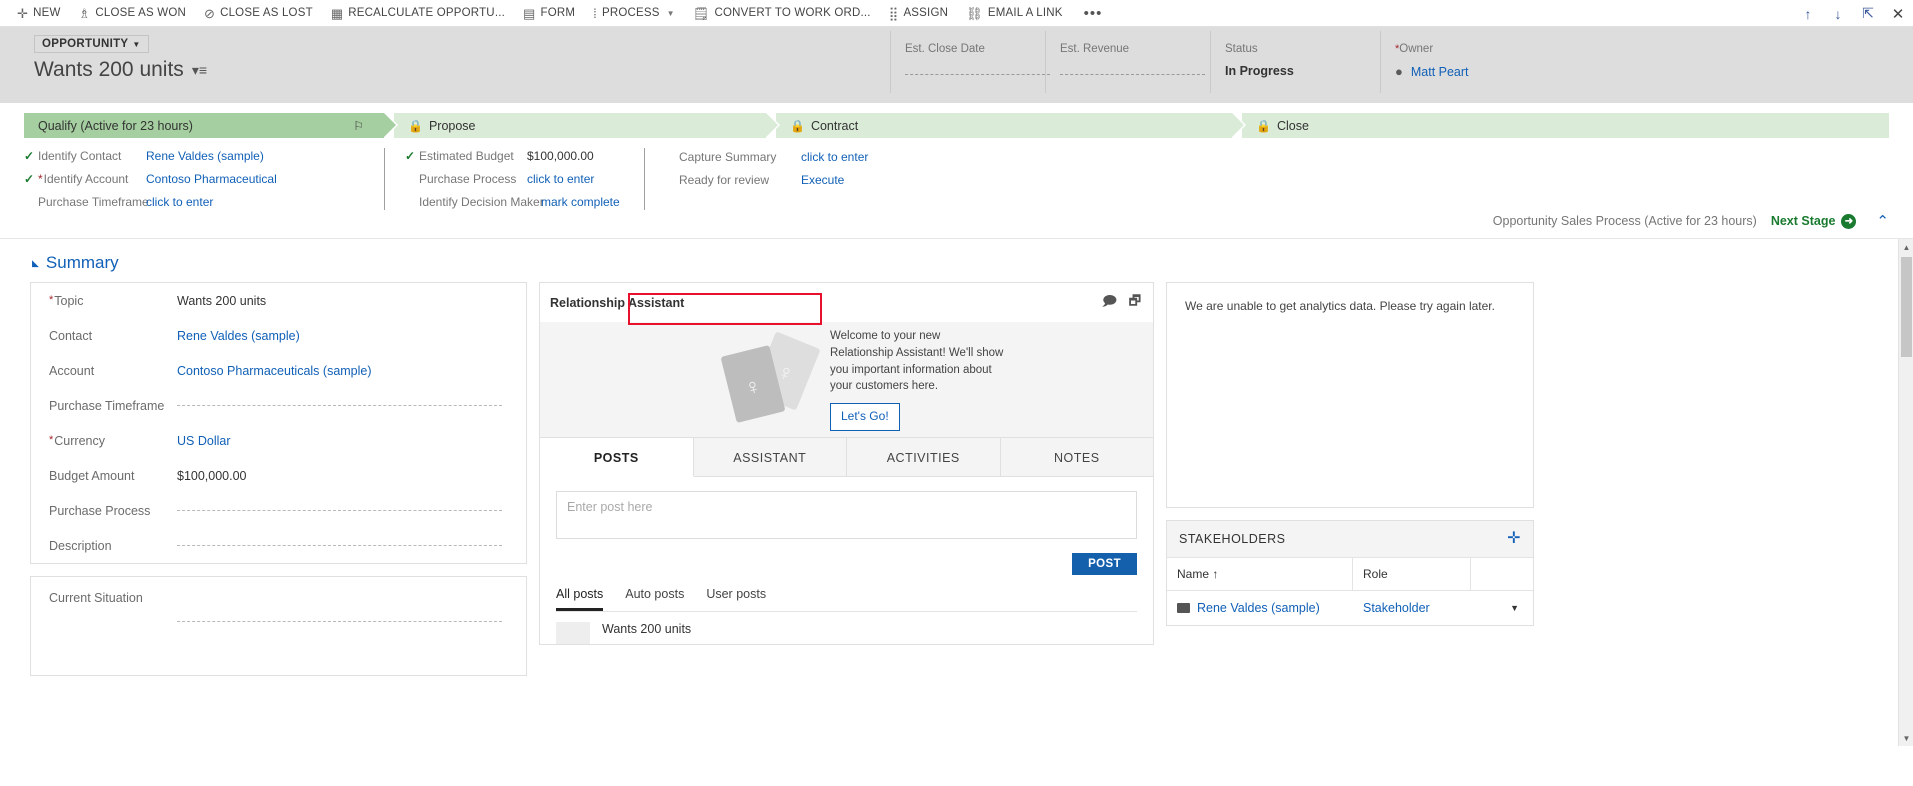 The width and height of the screenshot is (1913, 786). Describe the element at coordinates (515, 179) in the screenshot. I see `step-purchase-process: ✓ Purchase Process click to enter` at that location.